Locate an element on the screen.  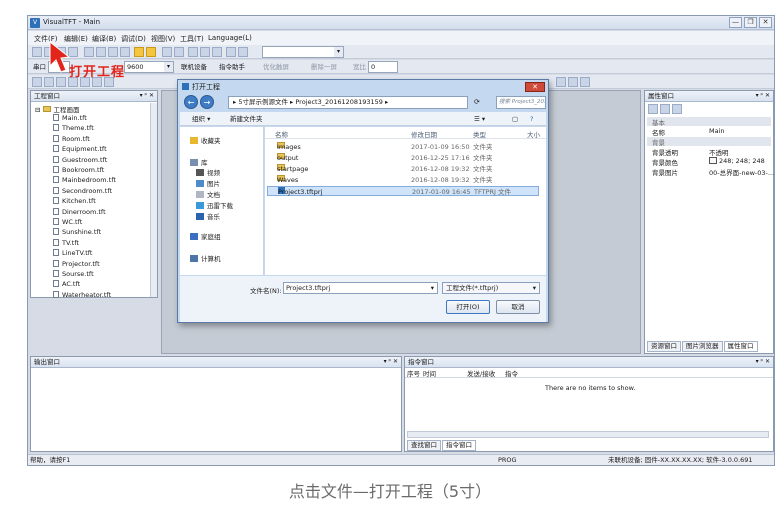
compile-icon is located at coordinates (217, 52).